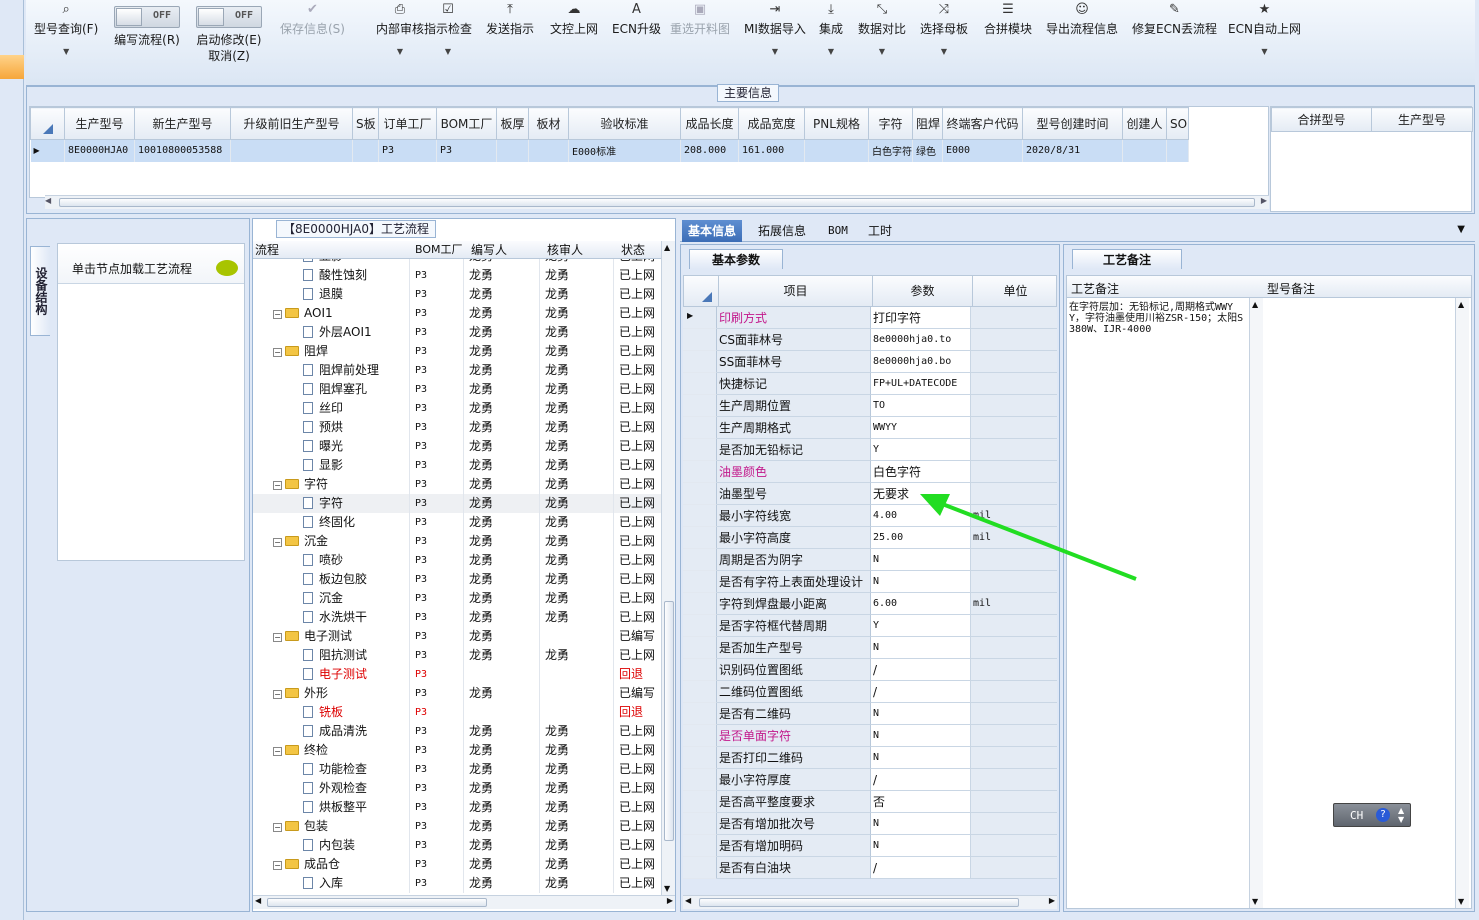 Image resolution: width=1479 pixels, height=920 pixels. Describe the element at coordinates (457, 275) in the screenshot. I see `flow-row: 酸性蚀刻 P3 龙勇 龙勇 已上网` at that location.